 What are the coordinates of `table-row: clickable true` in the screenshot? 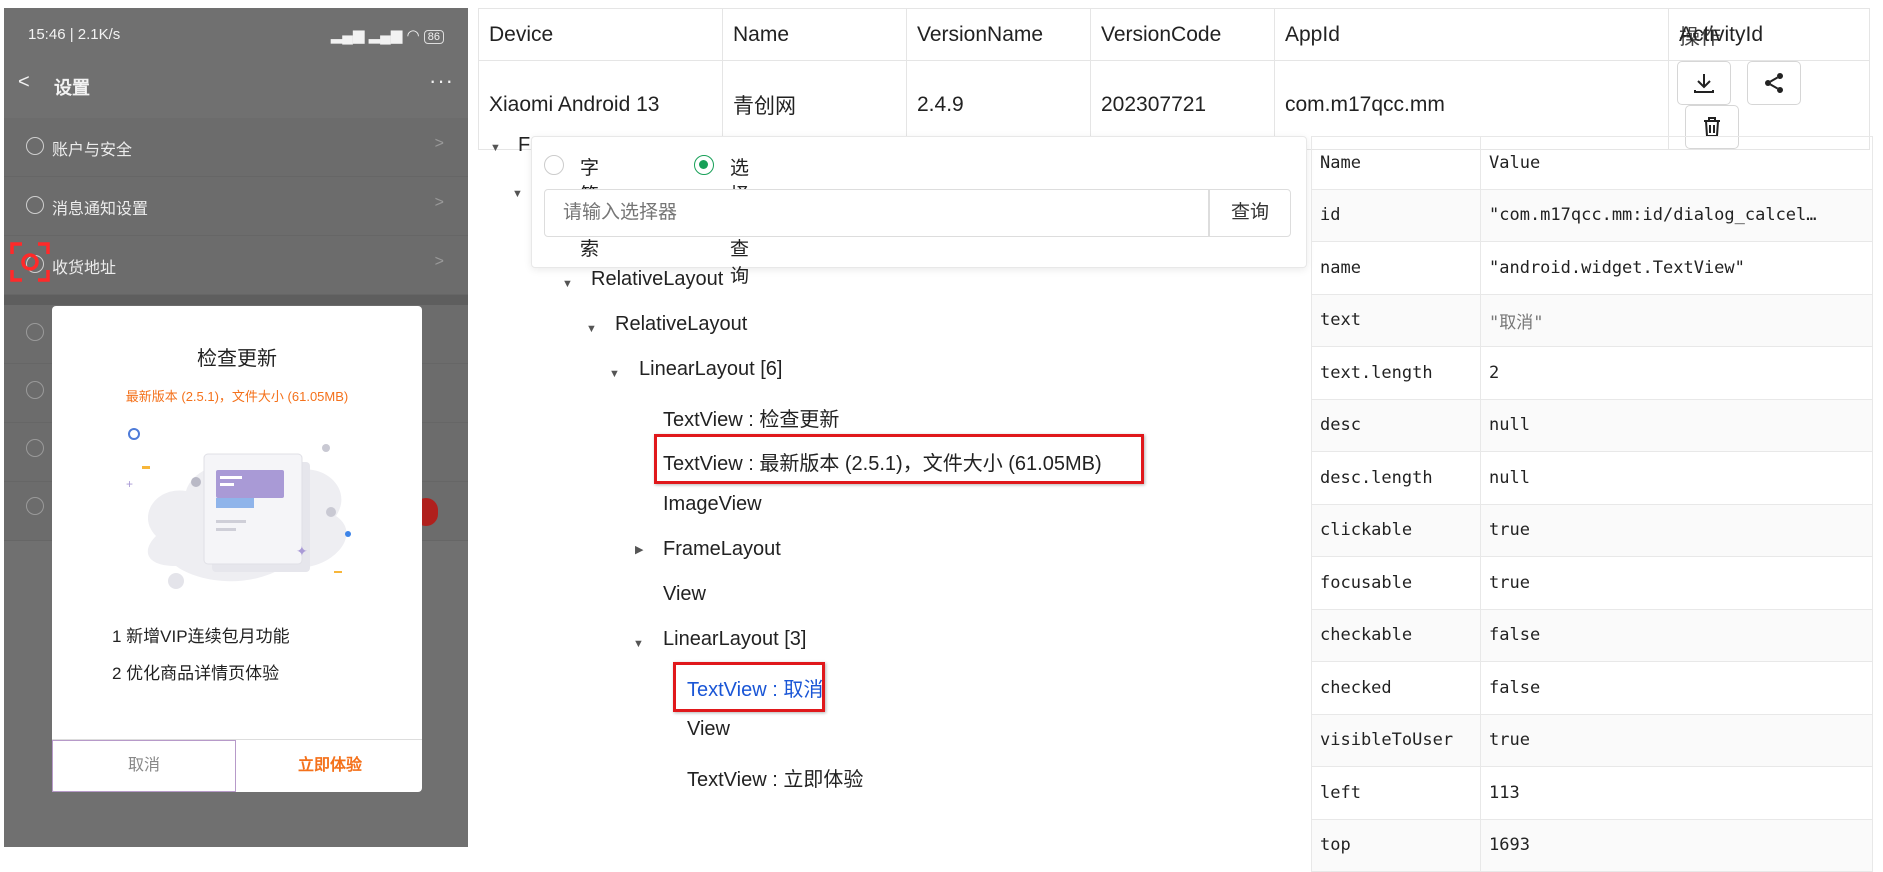 It's located at (1592, 530).